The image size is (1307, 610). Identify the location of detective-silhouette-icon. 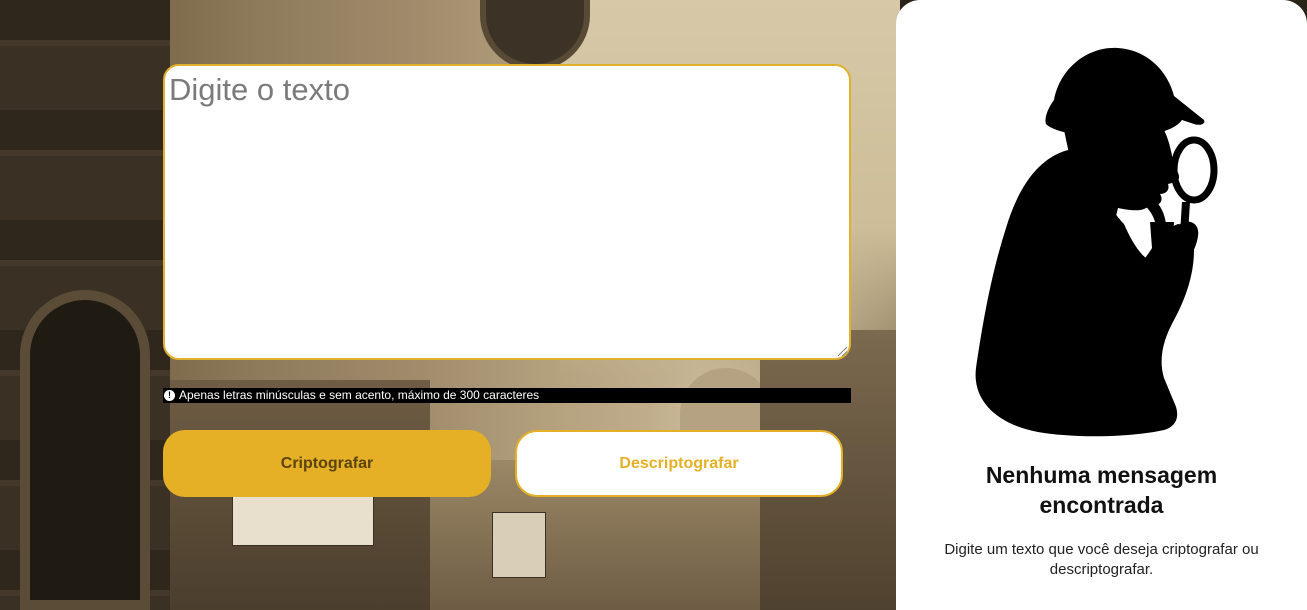
(1096, 242).